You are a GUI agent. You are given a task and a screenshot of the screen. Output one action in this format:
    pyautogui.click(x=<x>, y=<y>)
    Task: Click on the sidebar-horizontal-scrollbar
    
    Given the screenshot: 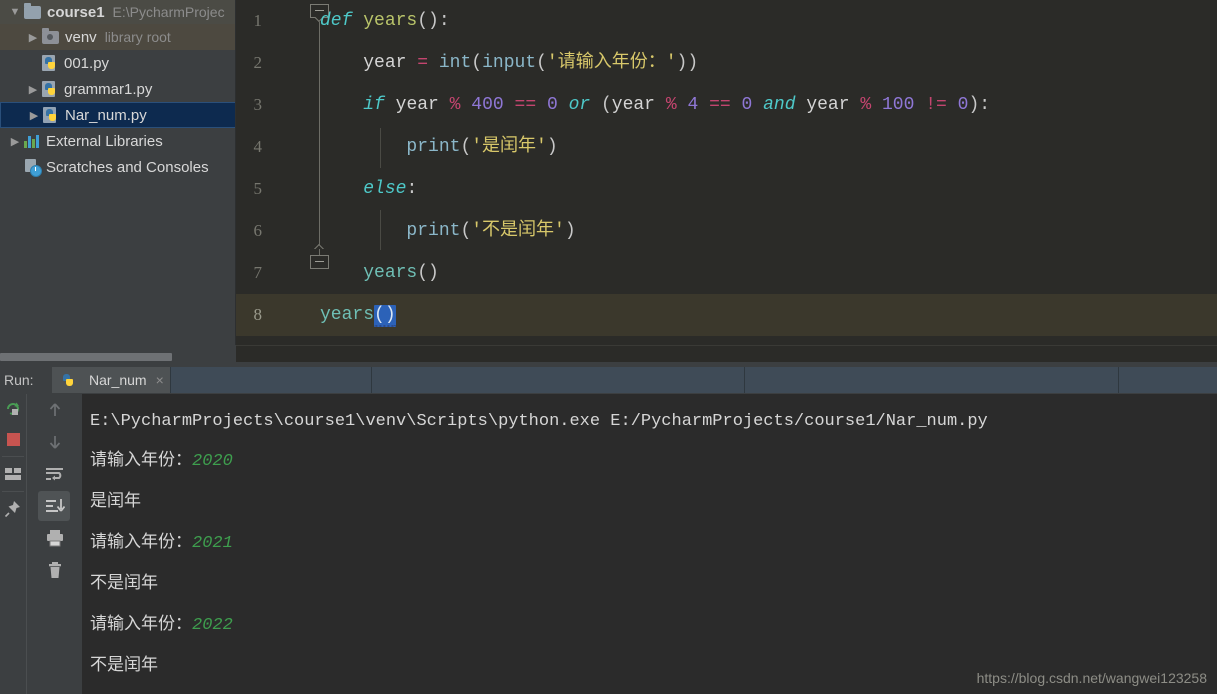 What is the action you would take?
    pyautogui.click(x=118, y=357)
    